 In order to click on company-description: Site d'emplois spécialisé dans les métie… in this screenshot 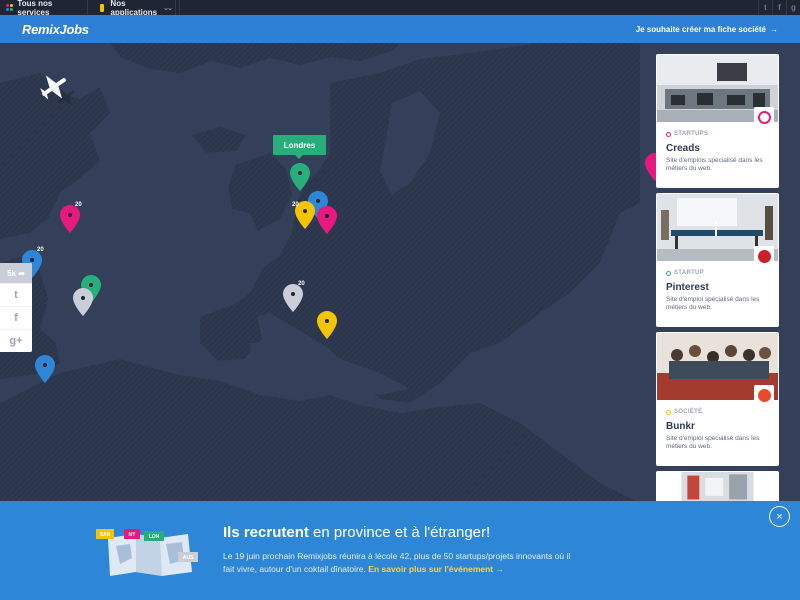, I will do `click(714, 164)`.